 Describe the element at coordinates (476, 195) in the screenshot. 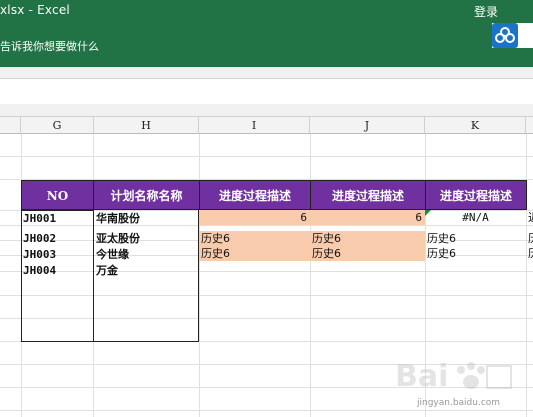

I see `header-progress-k: 进度过程描述` at that location.